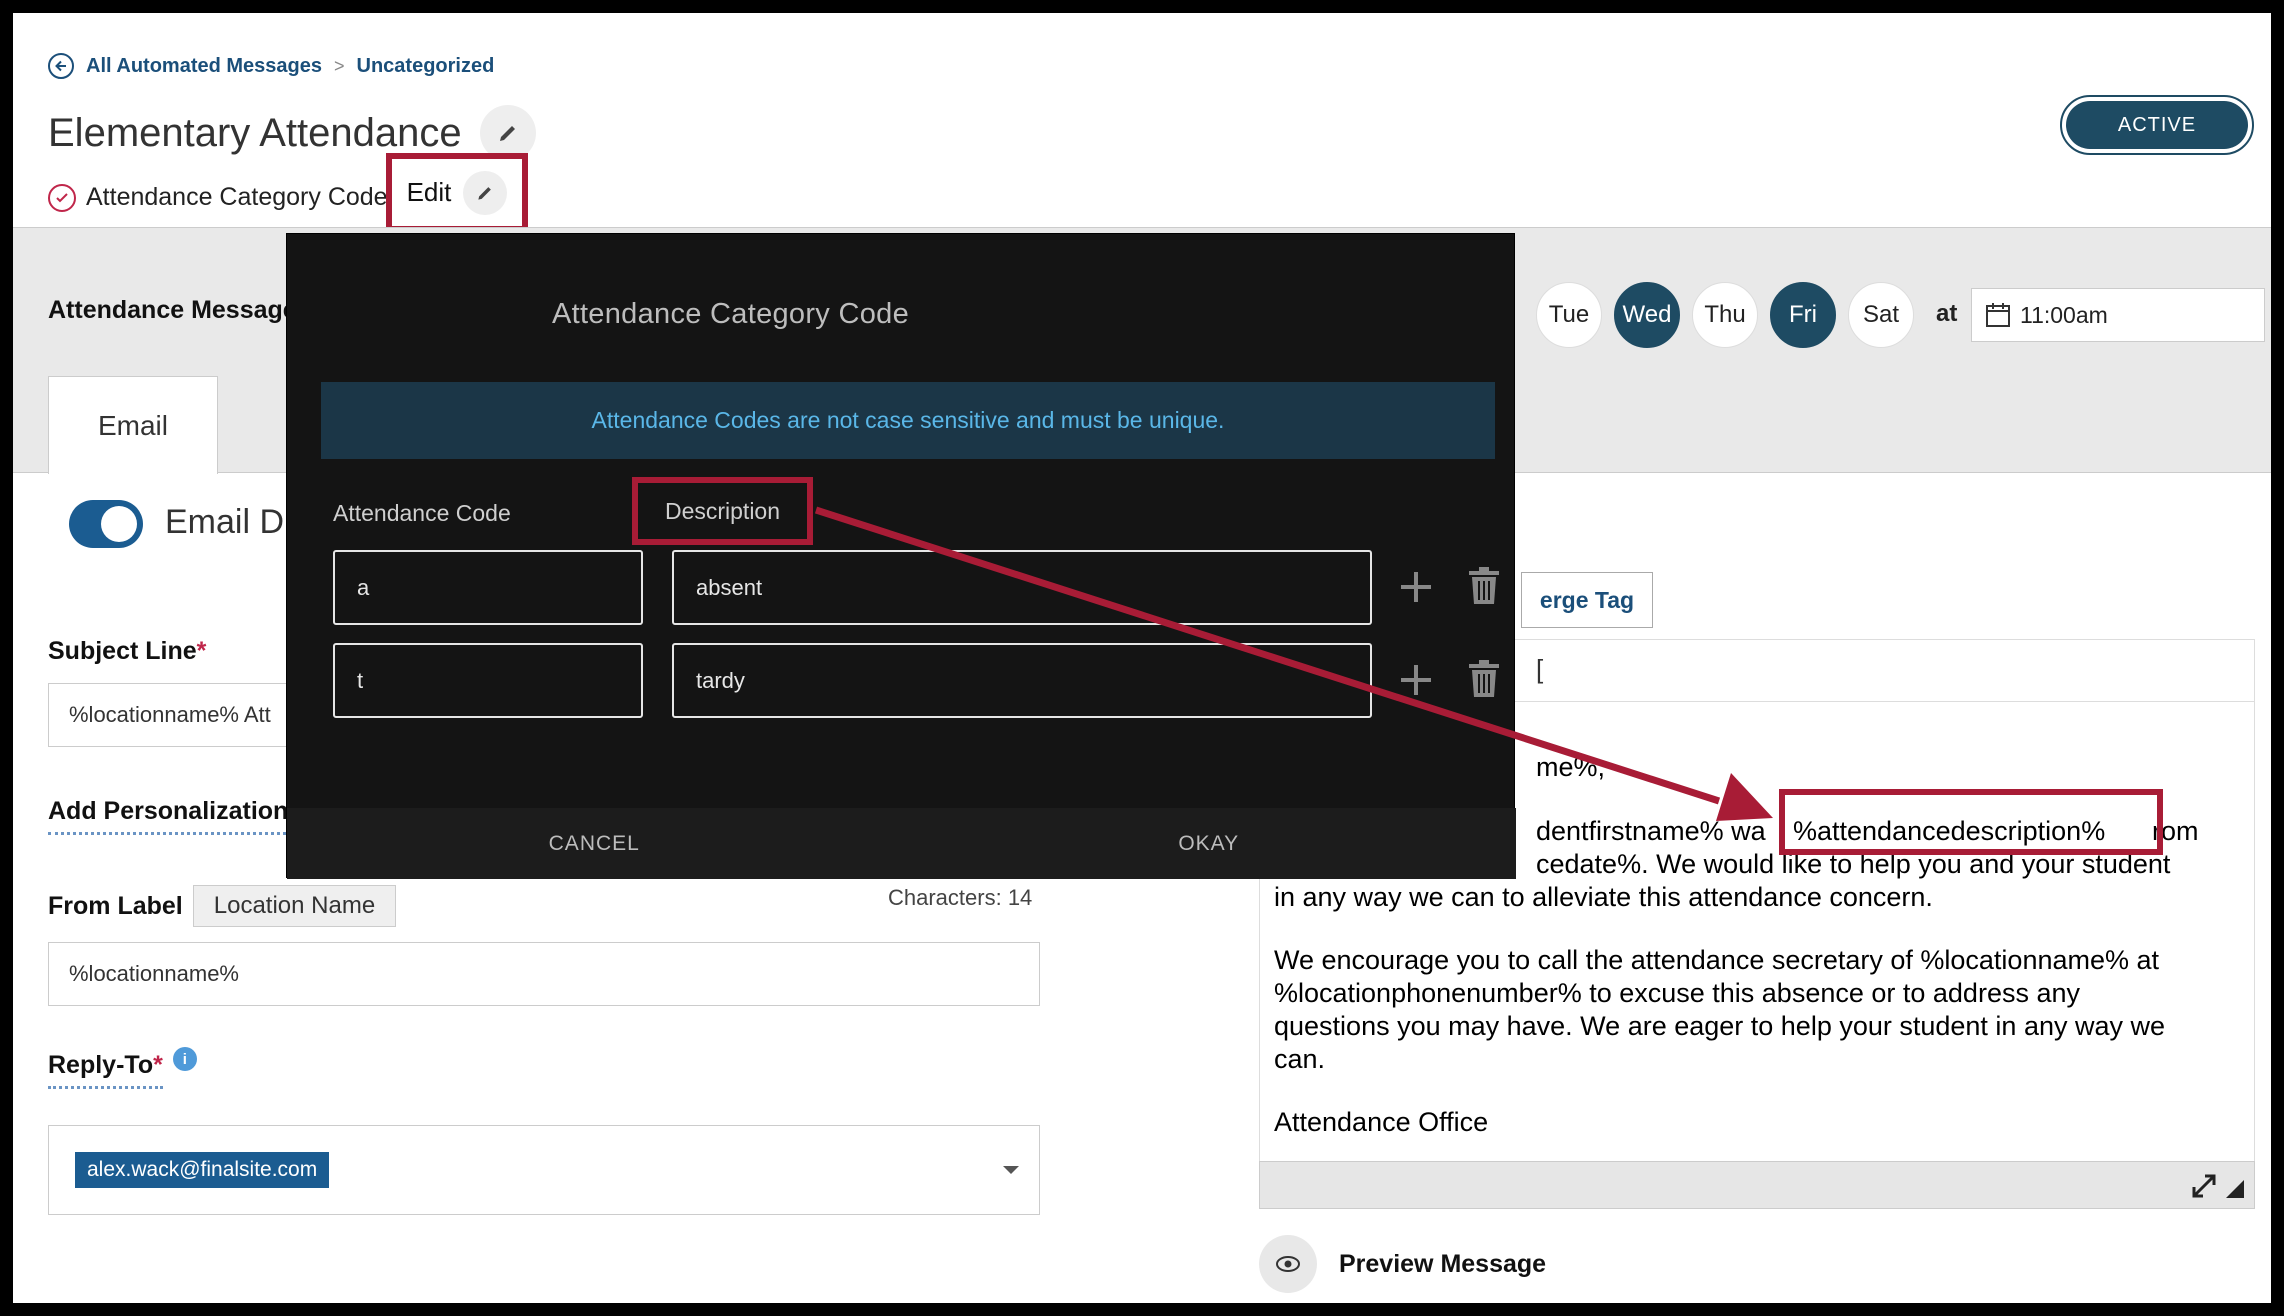  Describe the element at coordinates (1803, 315) in the screenshot. I see `day-fri: Fri` at that location.